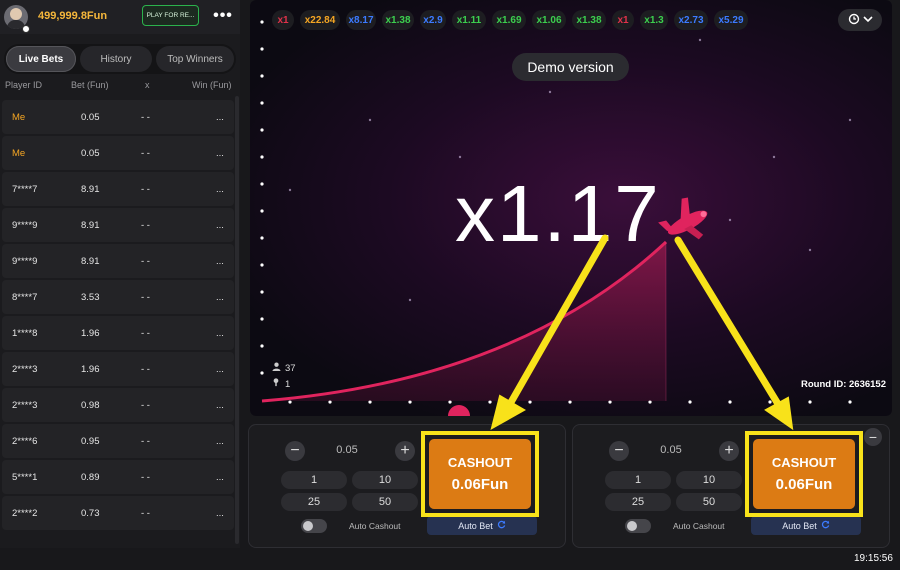  What do you see at coordinates (90, 477) in the screenshot?
I see `bet-amount: 0.89` at bounding box center [90, 477].